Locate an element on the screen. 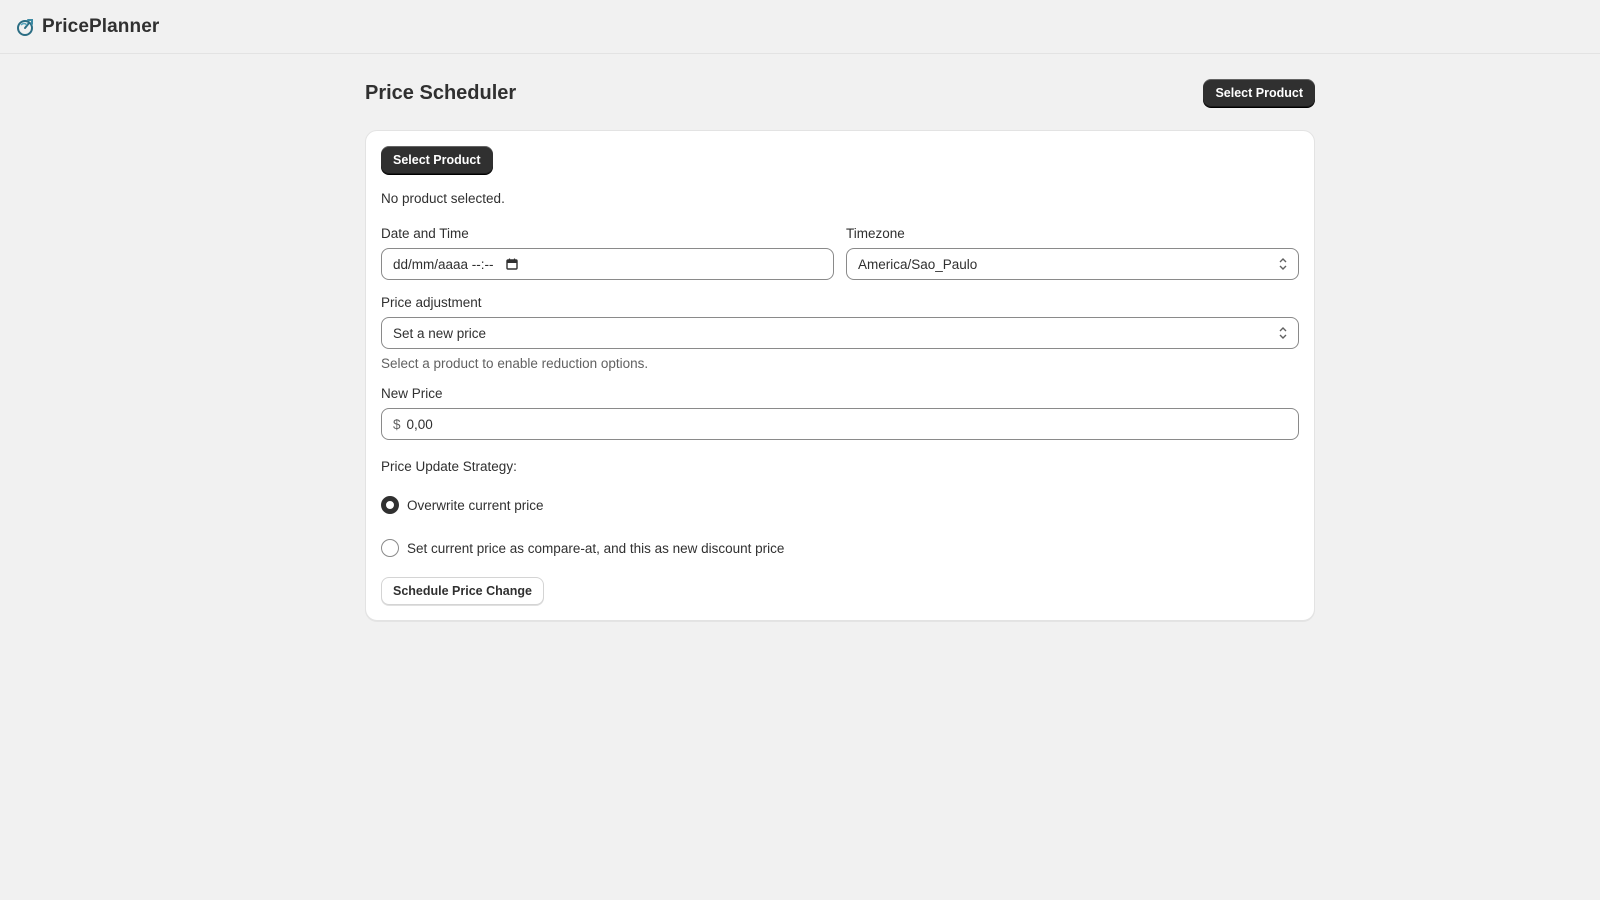  timezone-label: Timezone is located at coordinates (875, 233).